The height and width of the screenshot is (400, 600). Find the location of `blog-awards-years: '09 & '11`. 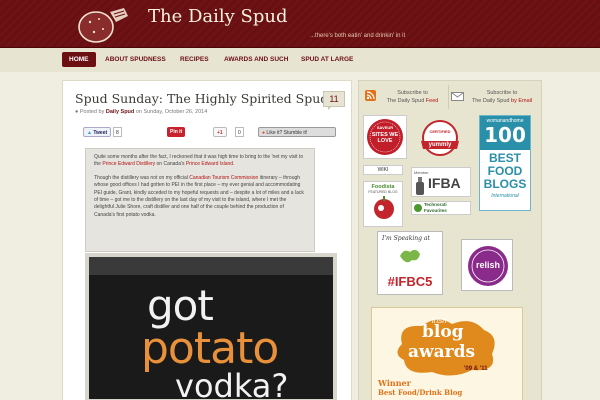

blog-awards-years: '09 & '11 is located at coordinates (476, 369).